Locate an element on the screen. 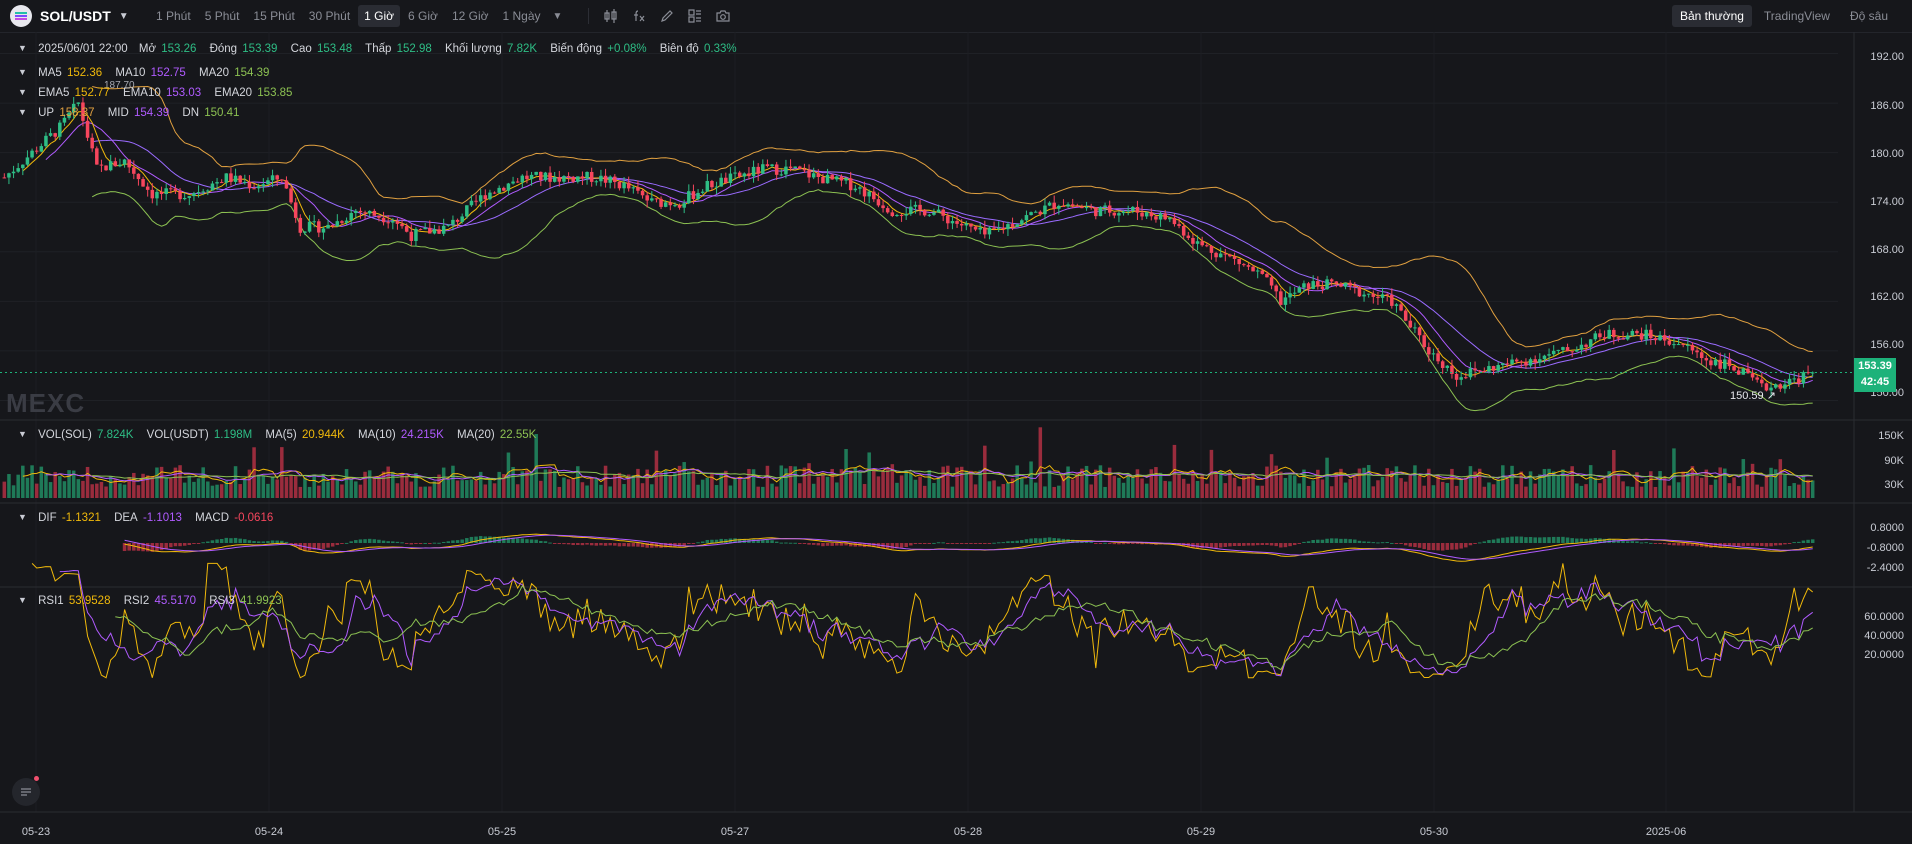 The image size is (1912, 844). interval-more-chevron-icon: ▼ is located at coordinates (558, 16).